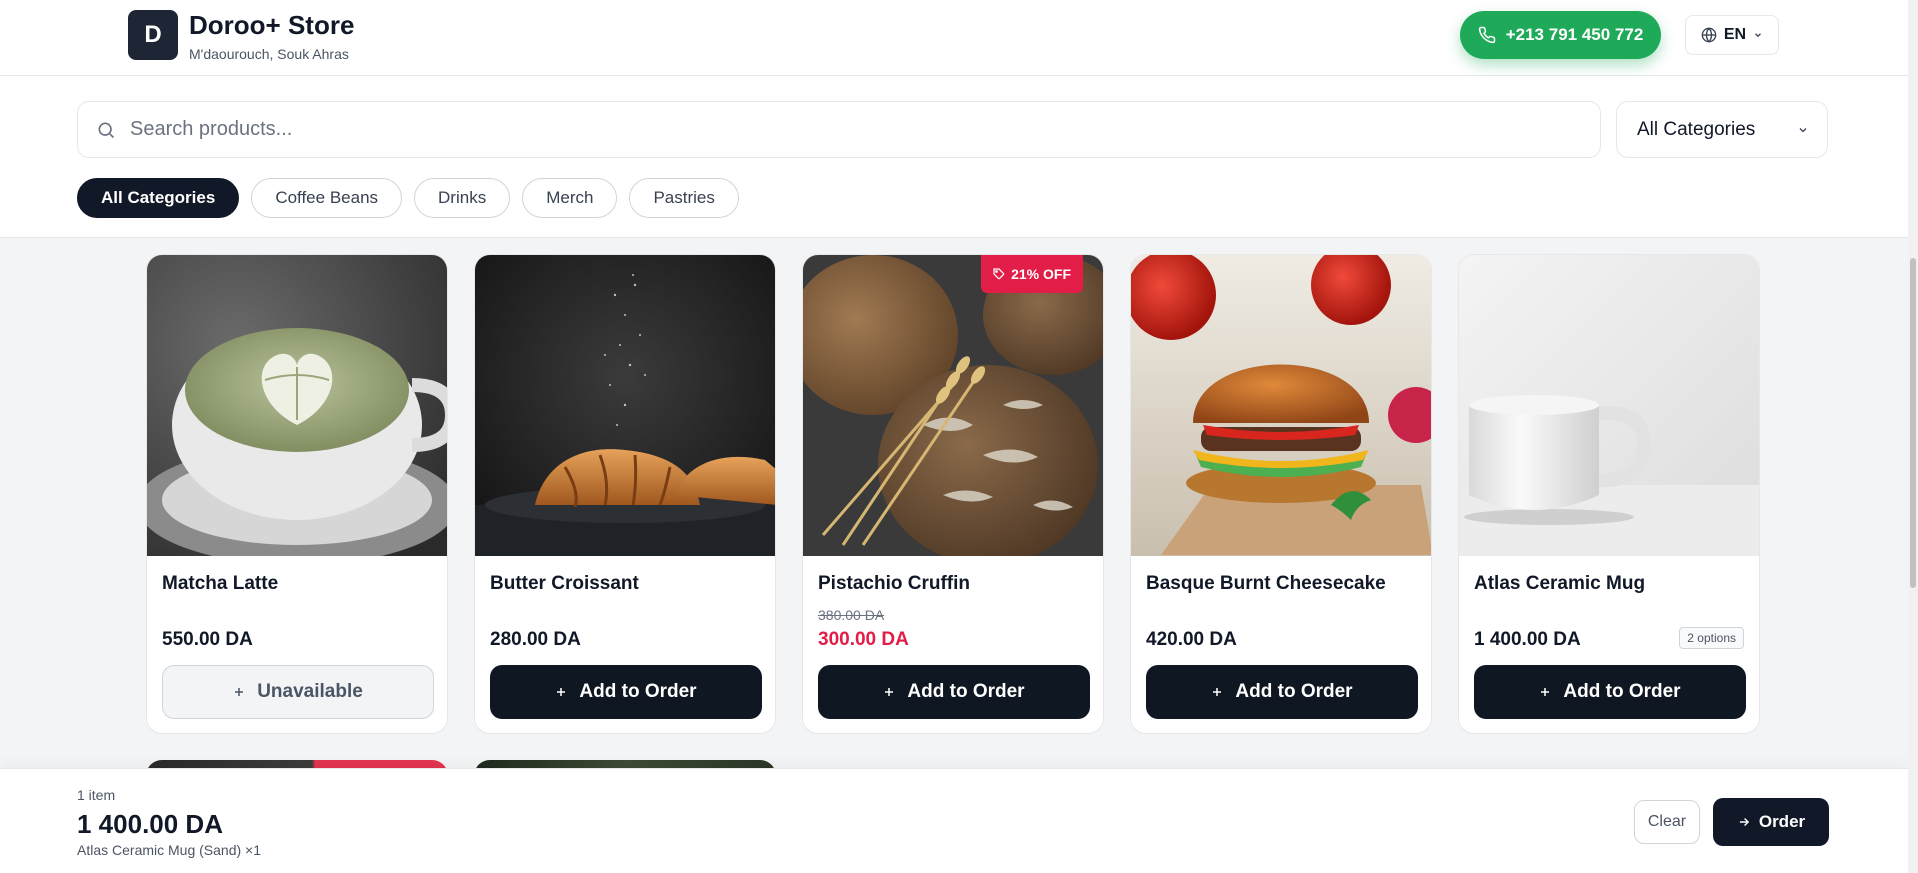  What do you see at coordinates (1696, 129) in the screenshot?
I see `category-select-value: All Categories` at bounding box center [1696, 129].